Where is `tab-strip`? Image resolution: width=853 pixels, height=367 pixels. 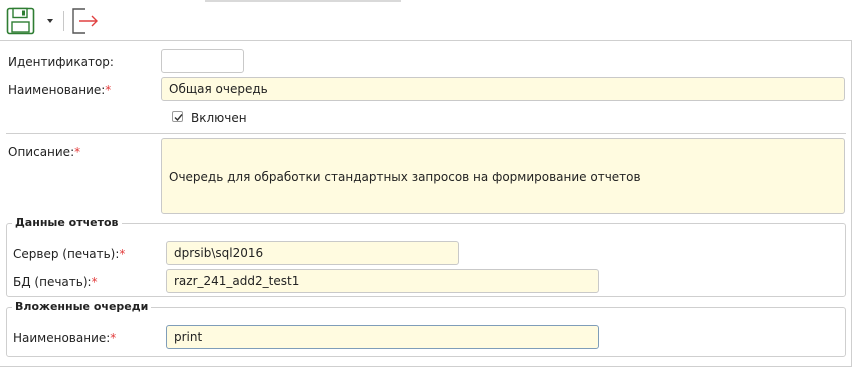
tab-strip is located at coordinates (303, 1).